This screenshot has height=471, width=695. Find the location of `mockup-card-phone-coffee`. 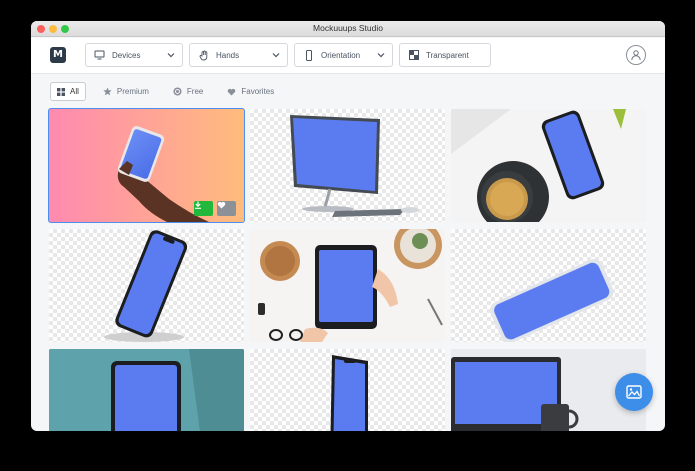

mockup-card-phone-coffee is located at coordinates (548, 165).